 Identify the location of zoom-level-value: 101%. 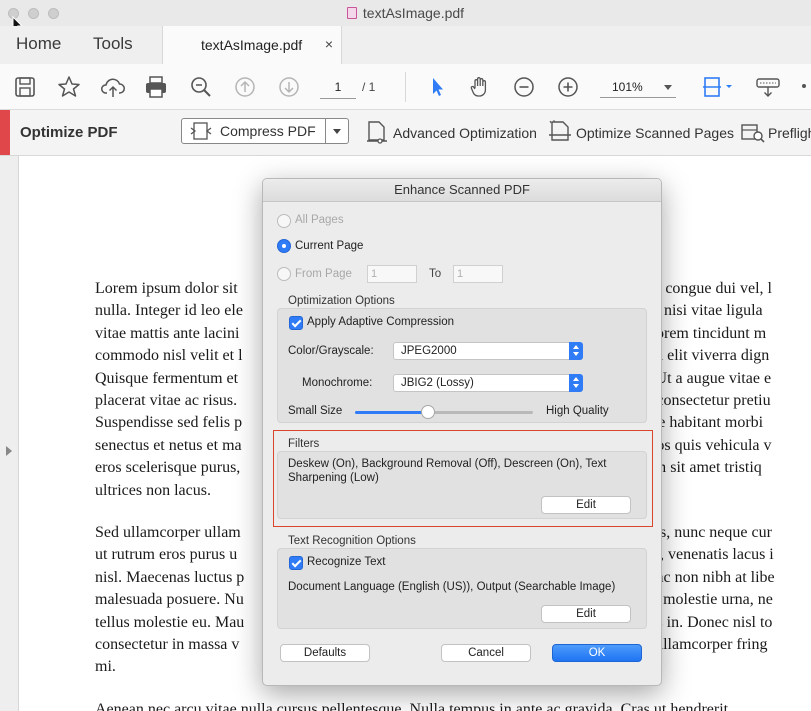
(627, 87).